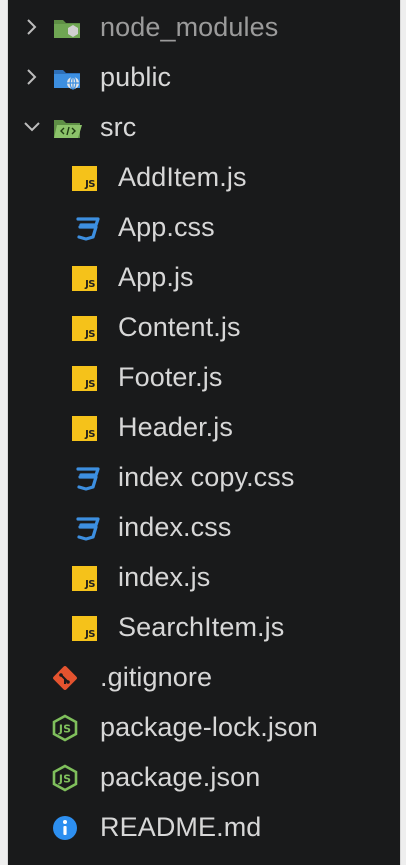 This screenshot has height=865, width=406. I want to click on tree-item-label: package-lock.json, so click(209, 727).